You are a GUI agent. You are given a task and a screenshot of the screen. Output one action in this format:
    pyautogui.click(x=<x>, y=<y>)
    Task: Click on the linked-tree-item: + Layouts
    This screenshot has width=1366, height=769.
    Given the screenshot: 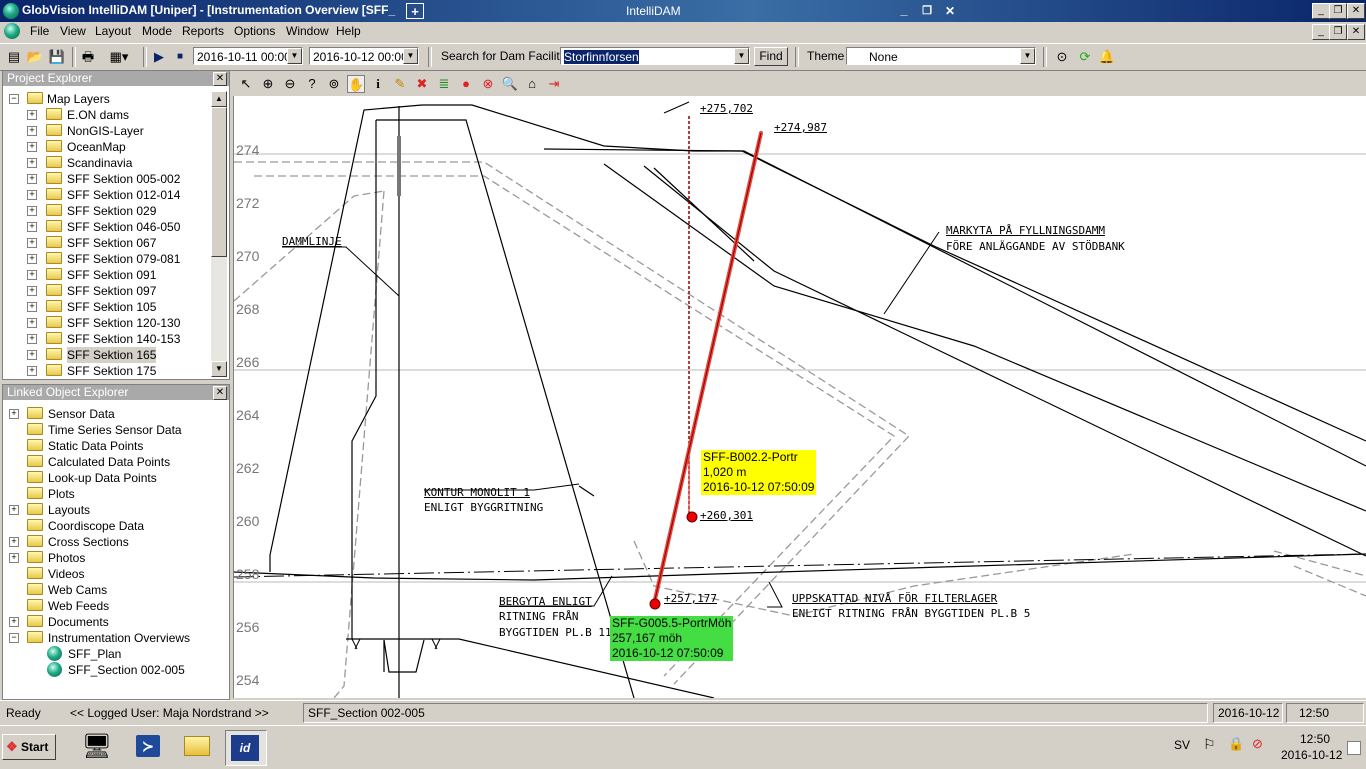 What is the action you would take?
    pyautogui.click(x=114, y=510)
    